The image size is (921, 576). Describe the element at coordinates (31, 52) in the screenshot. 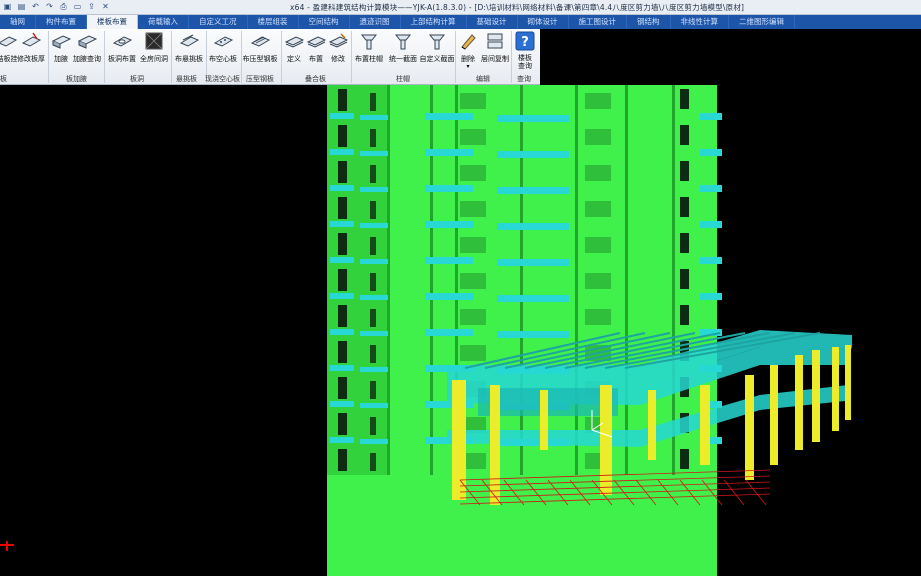

I see `modify-thickness-button: 修改板厚` at that location.